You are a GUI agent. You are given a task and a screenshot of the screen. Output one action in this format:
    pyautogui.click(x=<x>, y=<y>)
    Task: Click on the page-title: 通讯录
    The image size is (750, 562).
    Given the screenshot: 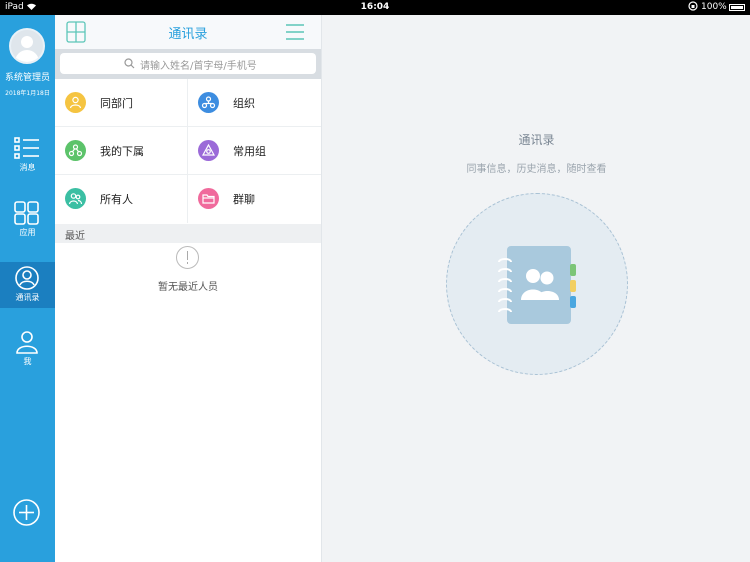 What is the action you would take?
    pyautogui.click(x=188, y=34)
    